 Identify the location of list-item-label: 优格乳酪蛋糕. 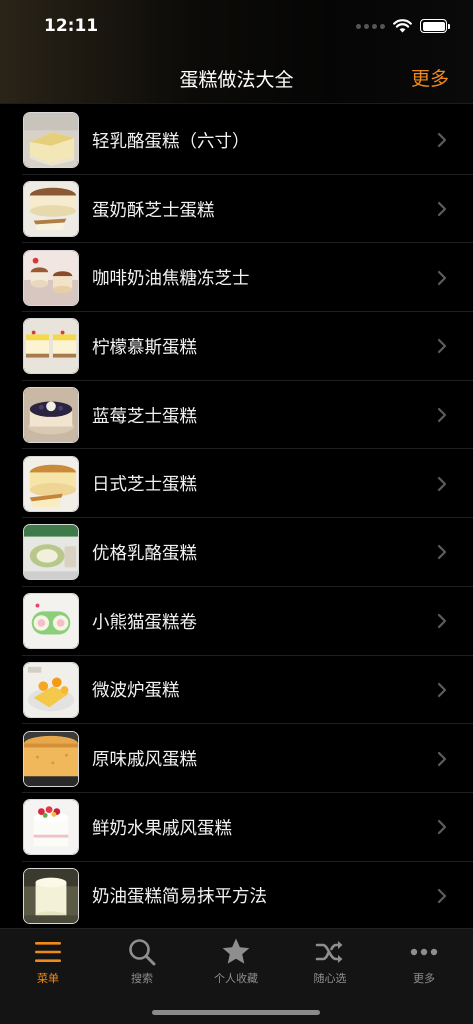
(144, 553).